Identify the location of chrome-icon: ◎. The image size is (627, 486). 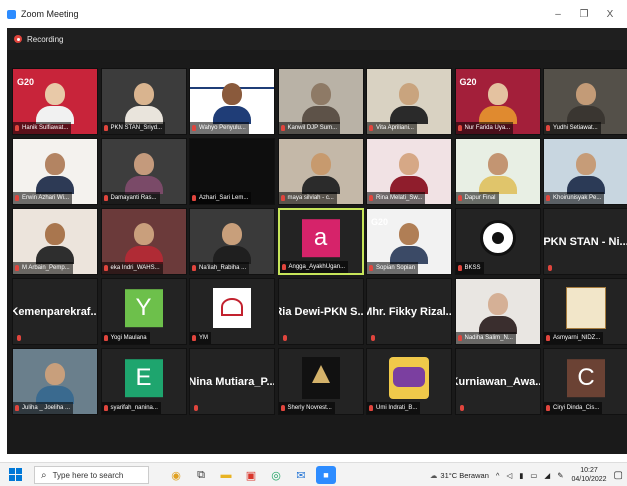
(276, 475).